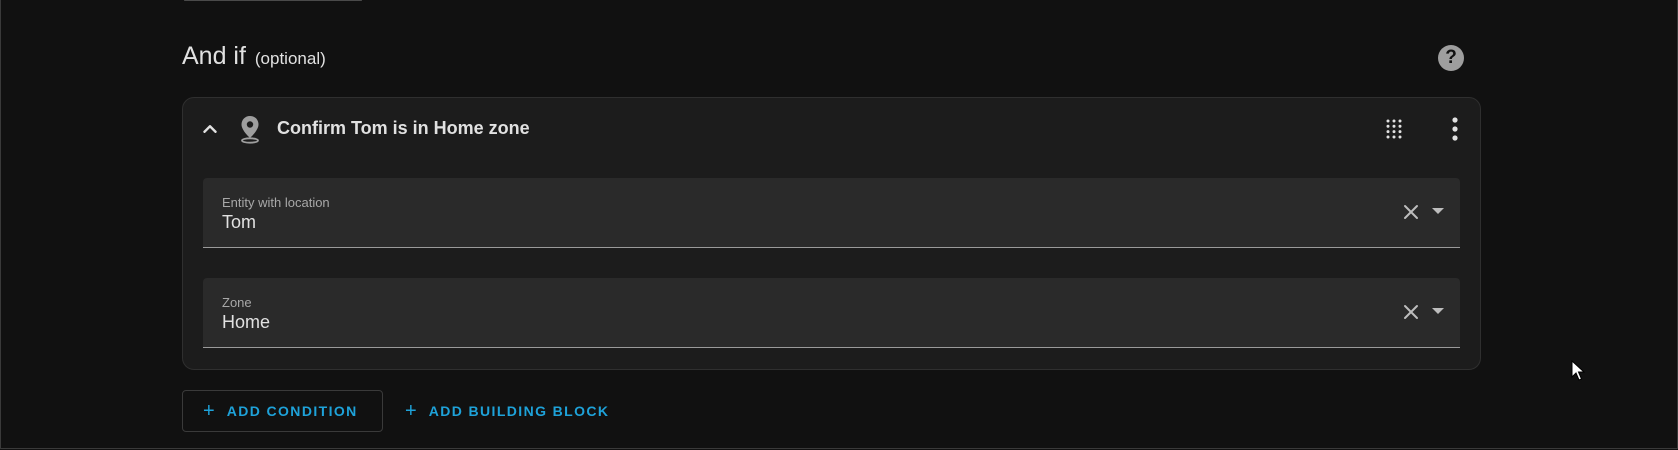 The width and height of the screenshot is (1678, 450). I want to click on drag-handle-icon, so click(1394, 129).